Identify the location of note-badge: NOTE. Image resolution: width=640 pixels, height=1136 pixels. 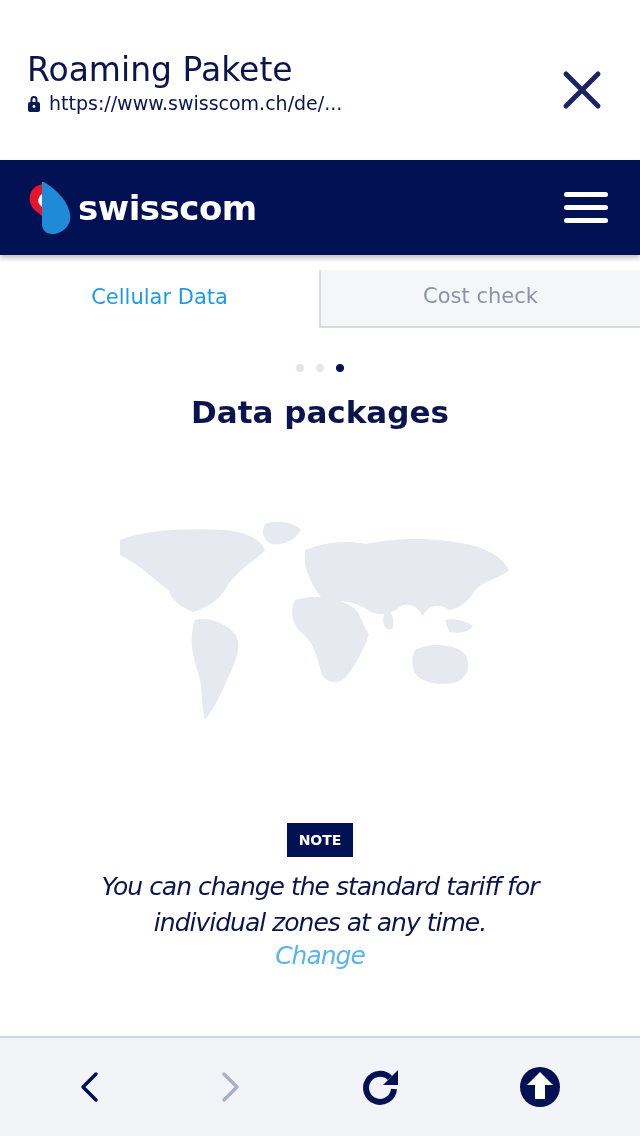
(320, 840).